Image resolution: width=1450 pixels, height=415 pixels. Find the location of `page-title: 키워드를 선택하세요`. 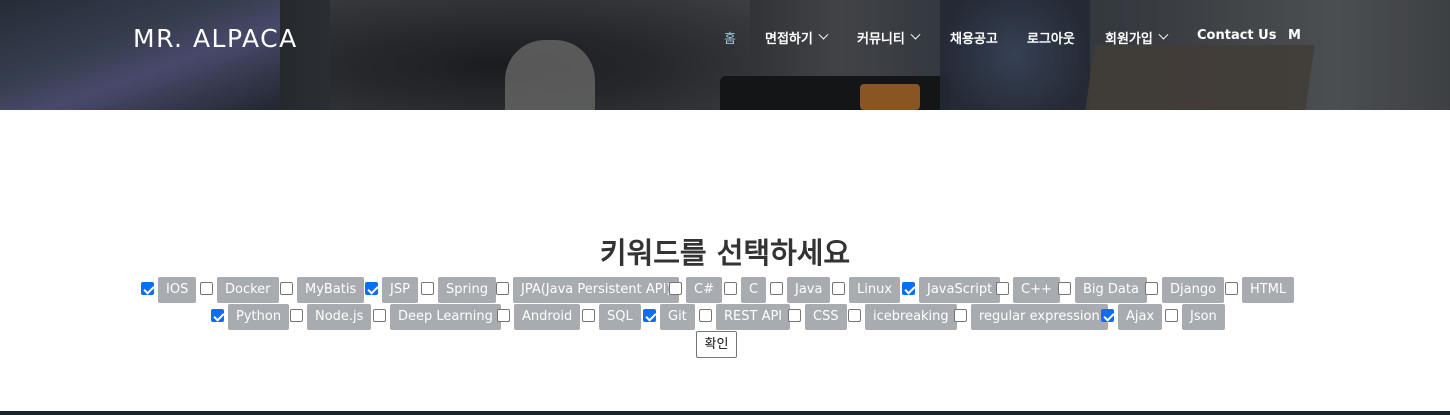

page-title: 키워드를 선택하세요 is located at coordinates (725, 253).